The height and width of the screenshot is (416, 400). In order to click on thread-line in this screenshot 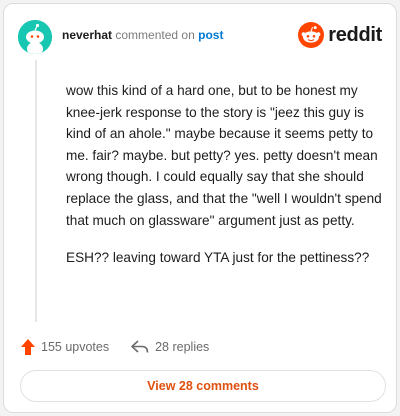, I will do `click(36, 191)`.